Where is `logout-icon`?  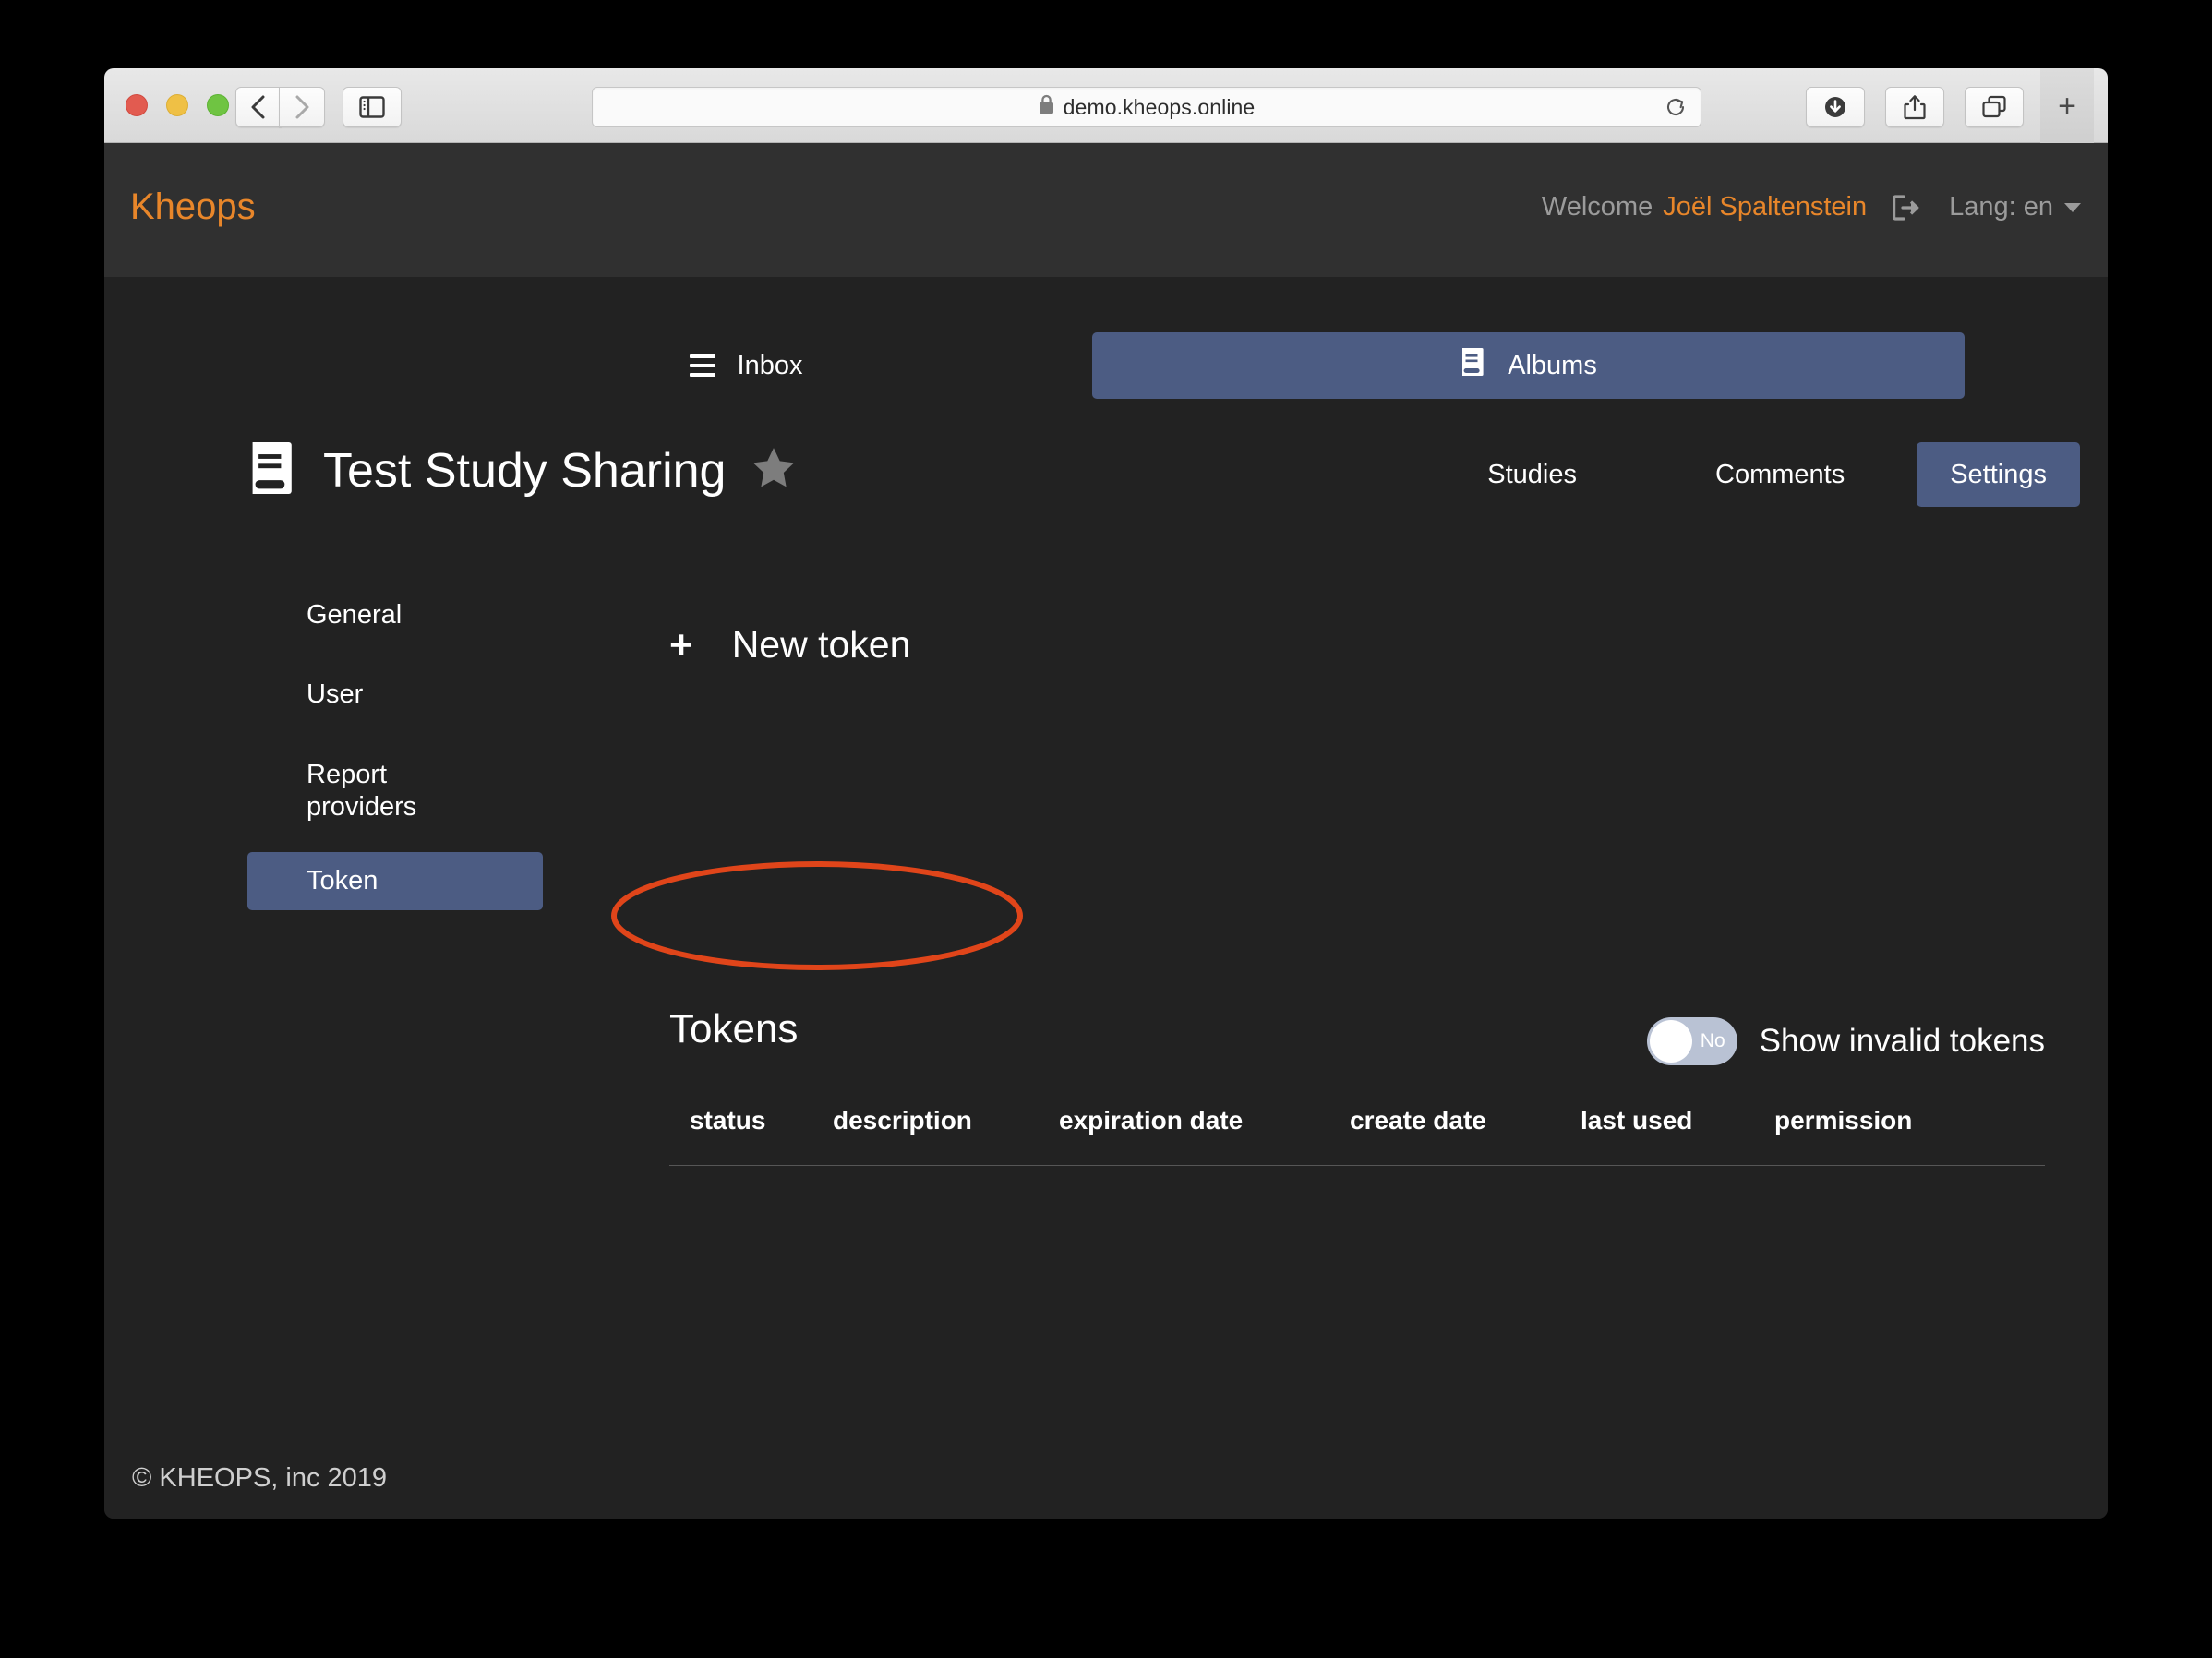 logout-icon is located at coordinates (1906, 208).